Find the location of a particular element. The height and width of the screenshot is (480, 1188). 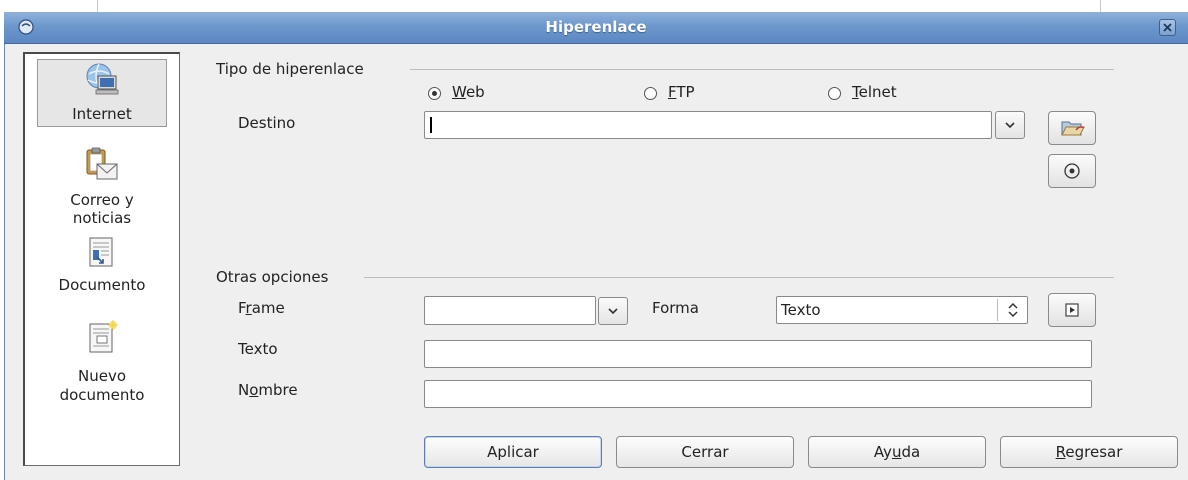

form-select-value: Texto is located at coordinates (801, 310).